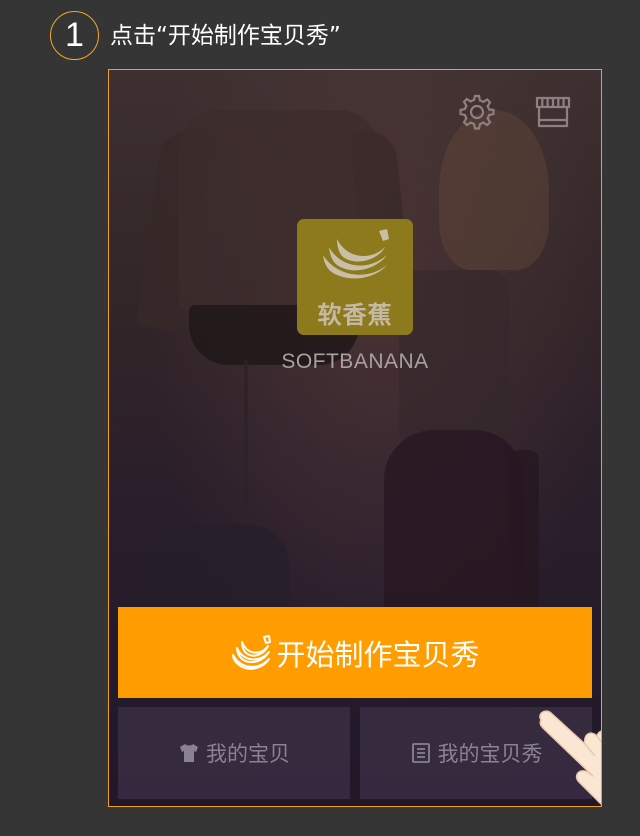 This screenshot has height=836, width=640. I want to click on store-button, so click(553, 112).